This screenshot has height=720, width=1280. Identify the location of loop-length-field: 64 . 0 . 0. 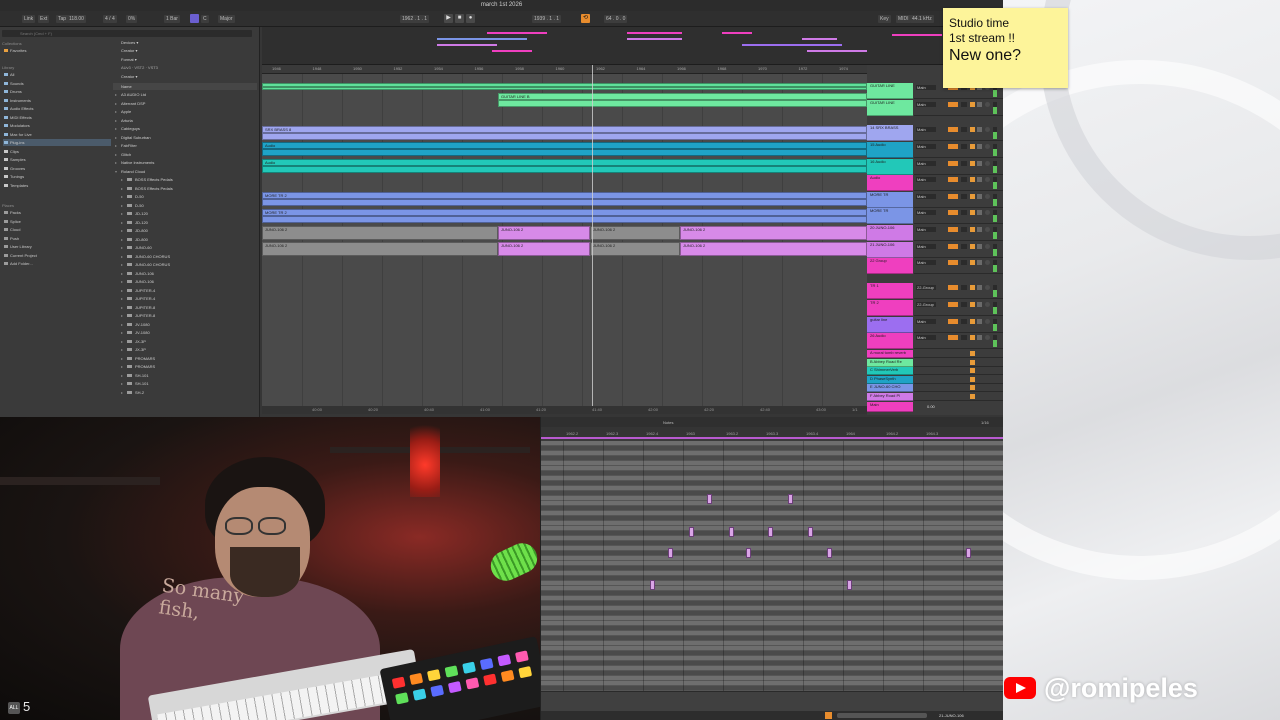
(616, 19).